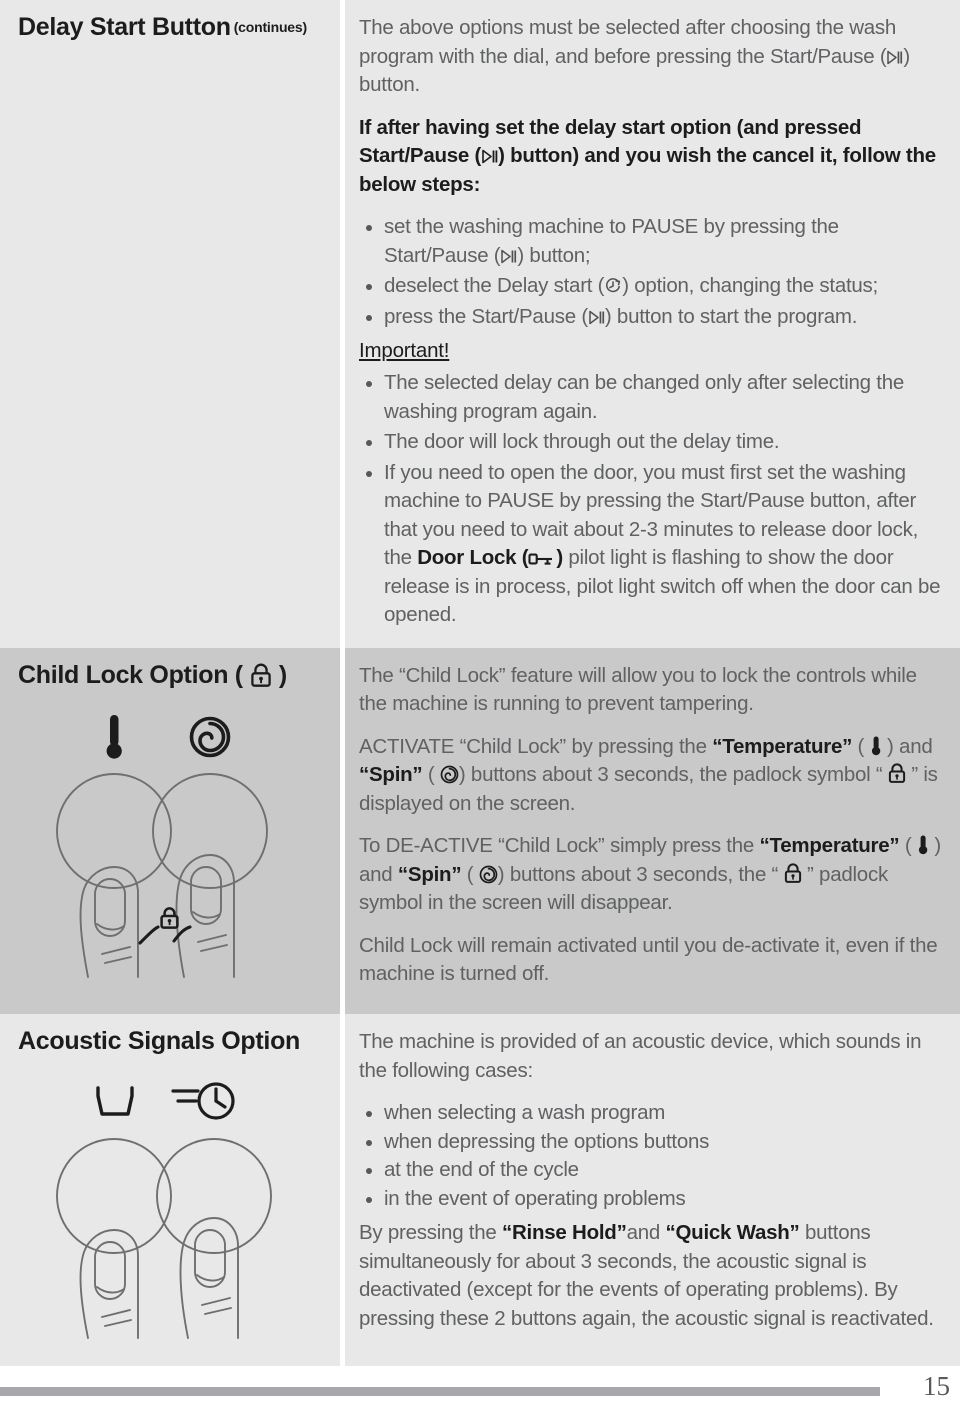 The height and width of the screenshot is (1420, 960). I want to click on page-footer: 15, so click(480, 1382).